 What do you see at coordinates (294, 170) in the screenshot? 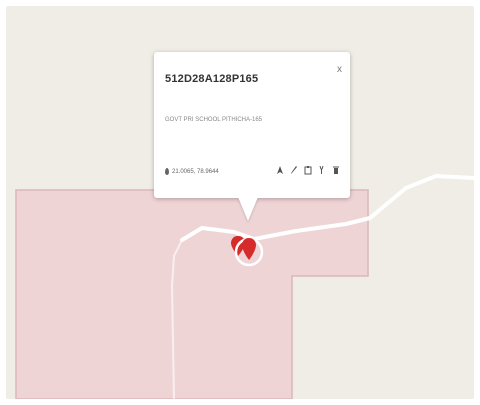
I see `edit-icon` at bounding box center [294, 170].